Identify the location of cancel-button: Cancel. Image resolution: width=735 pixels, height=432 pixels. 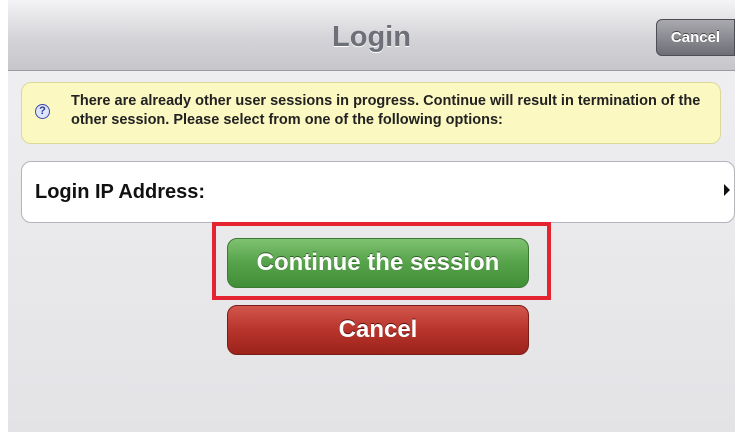
(378, 330).